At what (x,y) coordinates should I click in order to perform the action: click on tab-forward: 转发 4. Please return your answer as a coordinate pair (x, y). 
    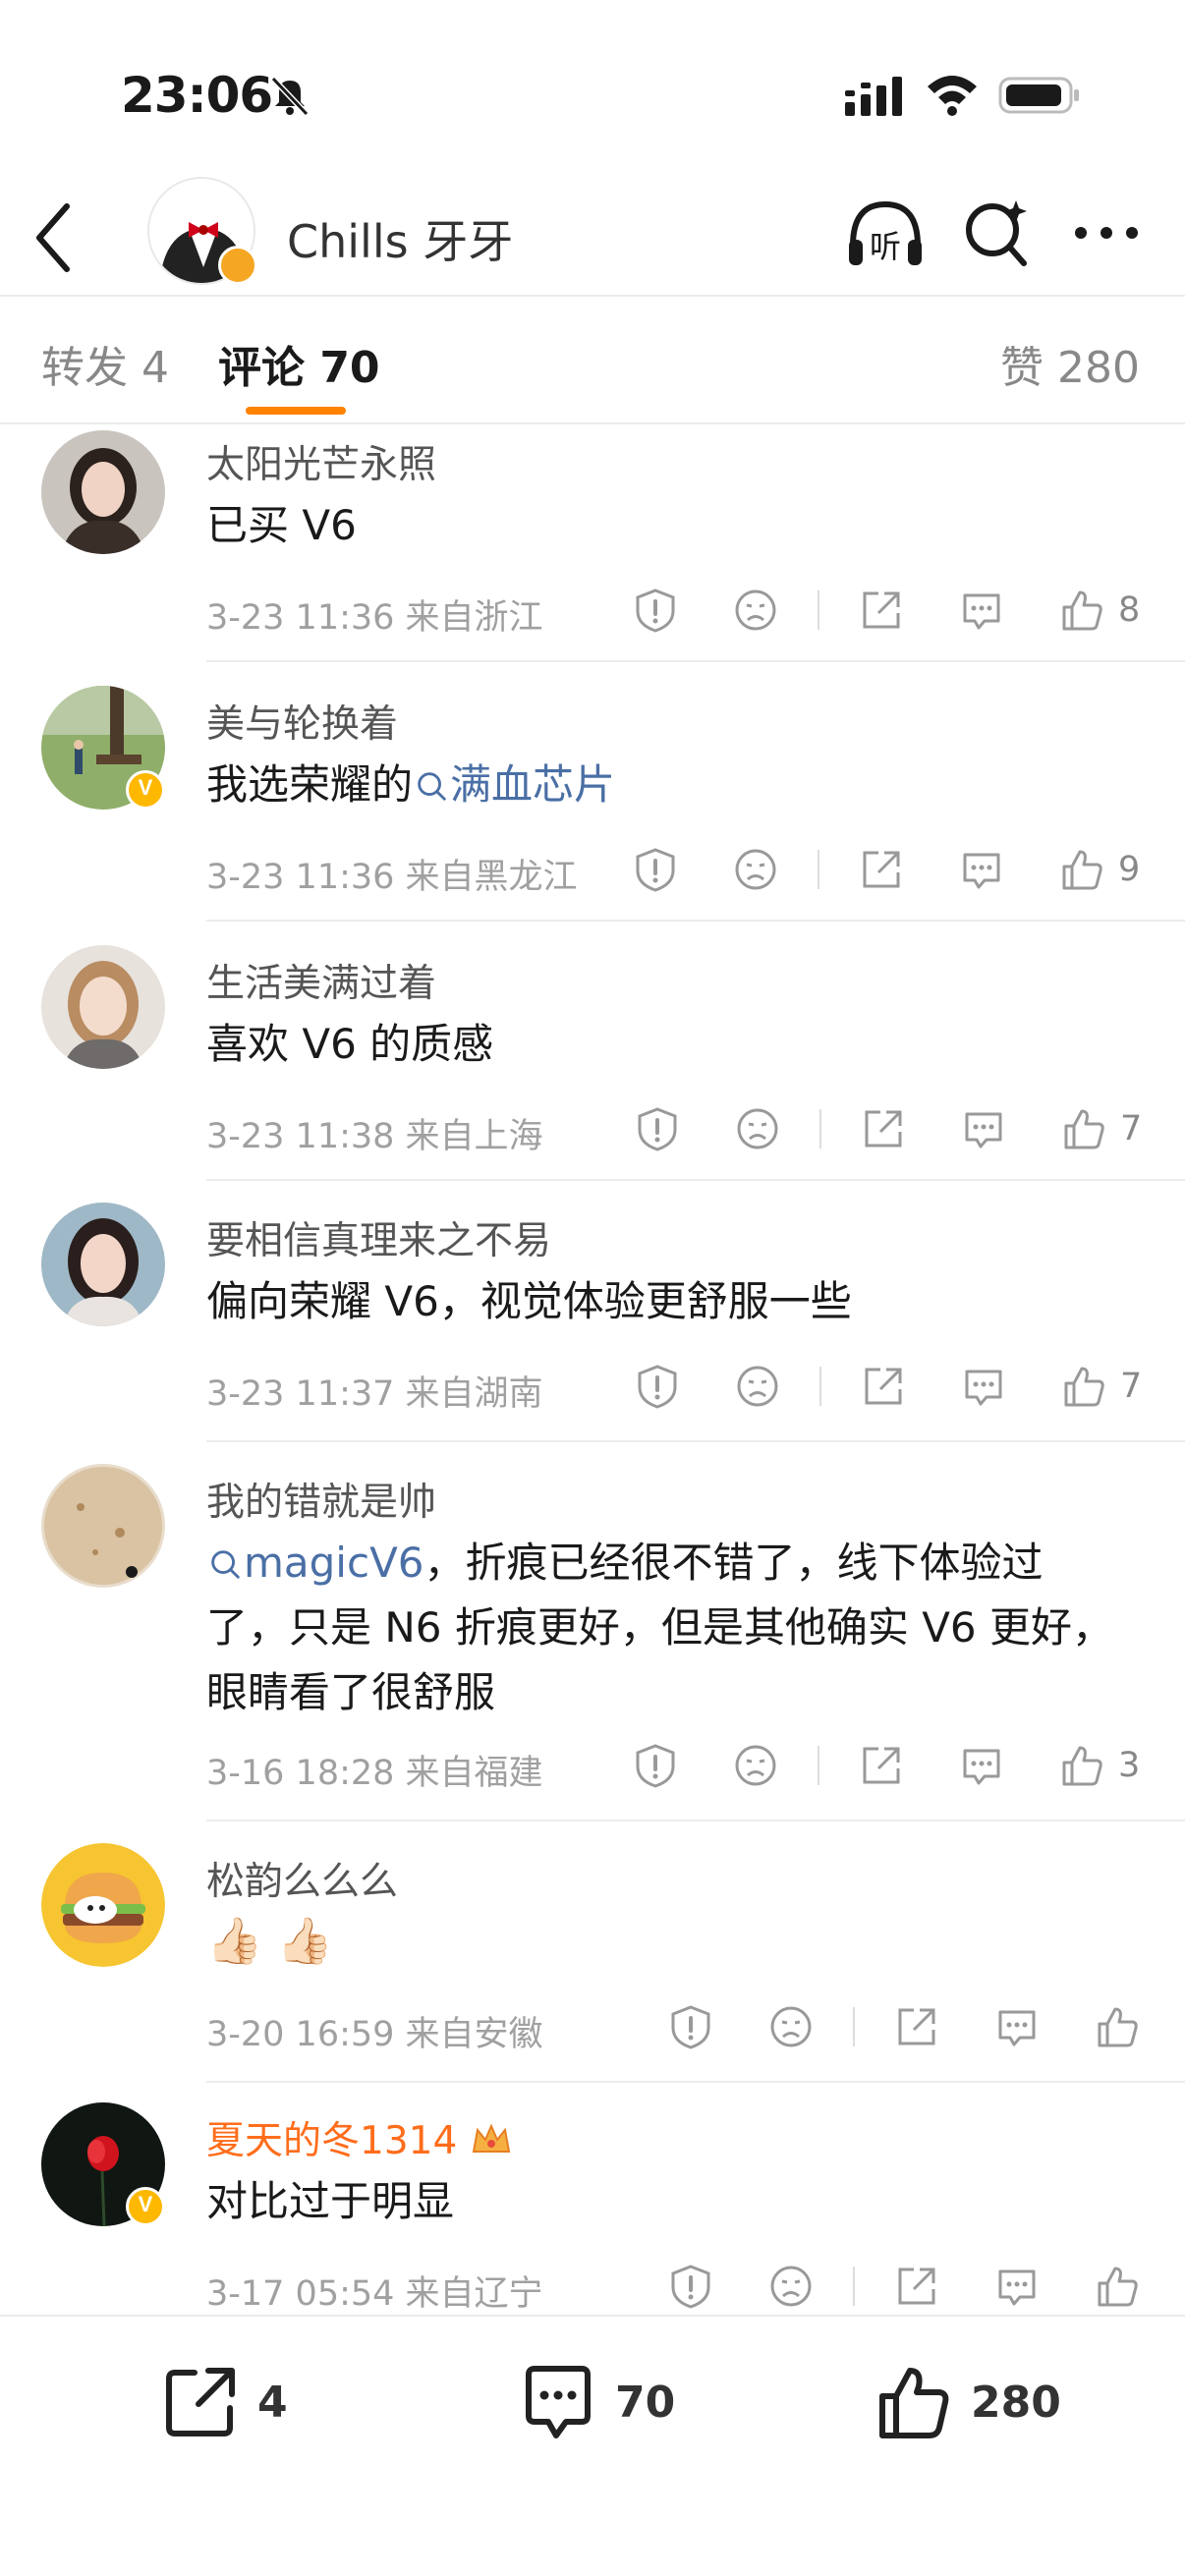
    Looking at the image, I should click on (105, 363).